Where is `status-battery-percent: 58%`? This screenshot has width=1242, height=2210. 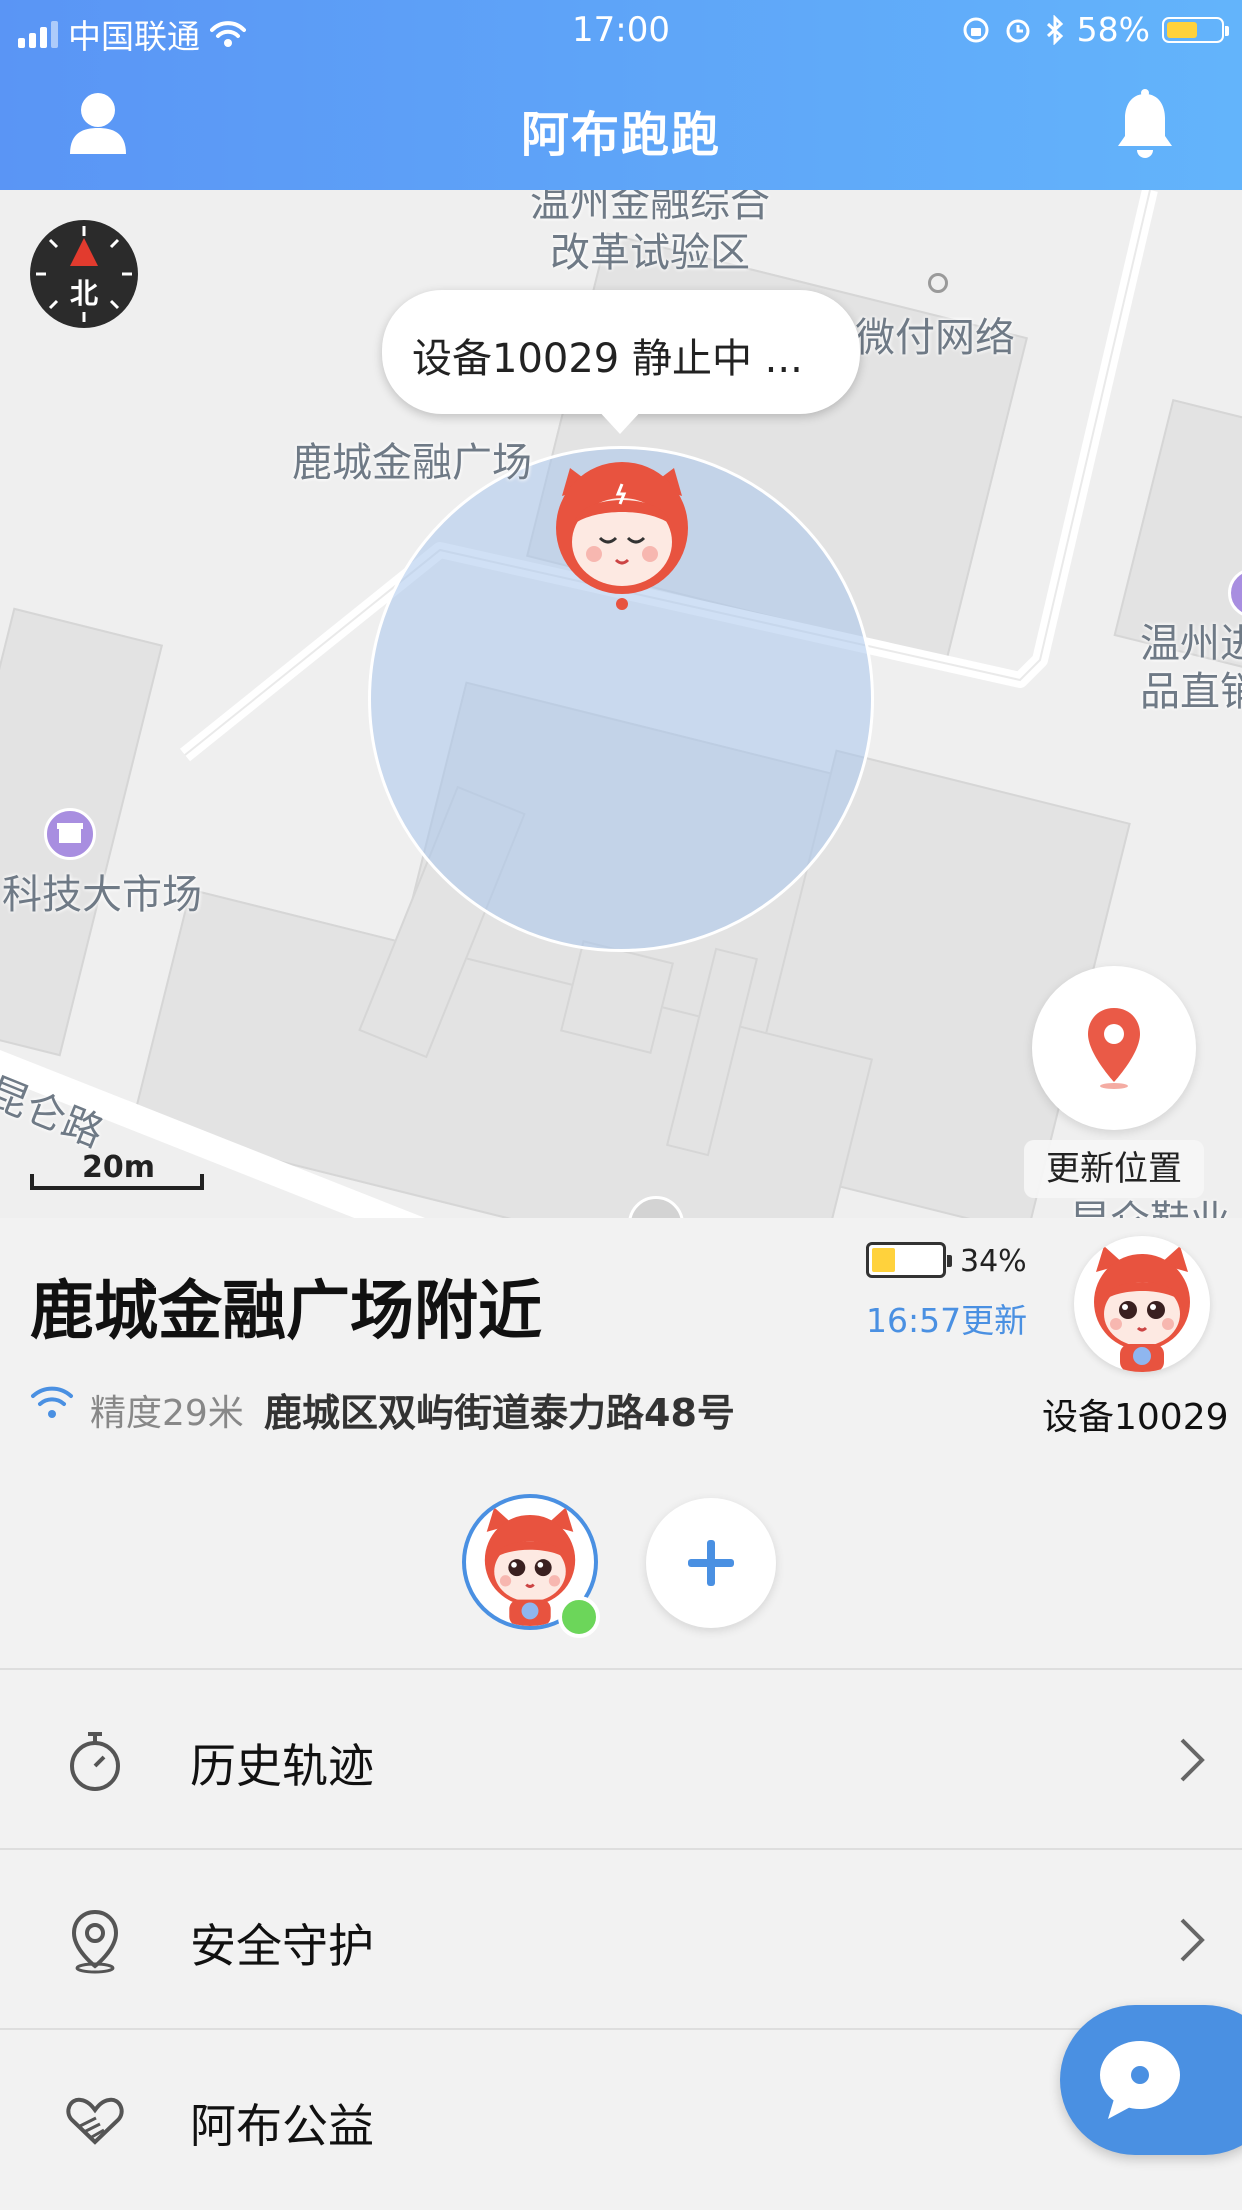 status-battery-percent: 58% is located at coordinates (1113, 29).